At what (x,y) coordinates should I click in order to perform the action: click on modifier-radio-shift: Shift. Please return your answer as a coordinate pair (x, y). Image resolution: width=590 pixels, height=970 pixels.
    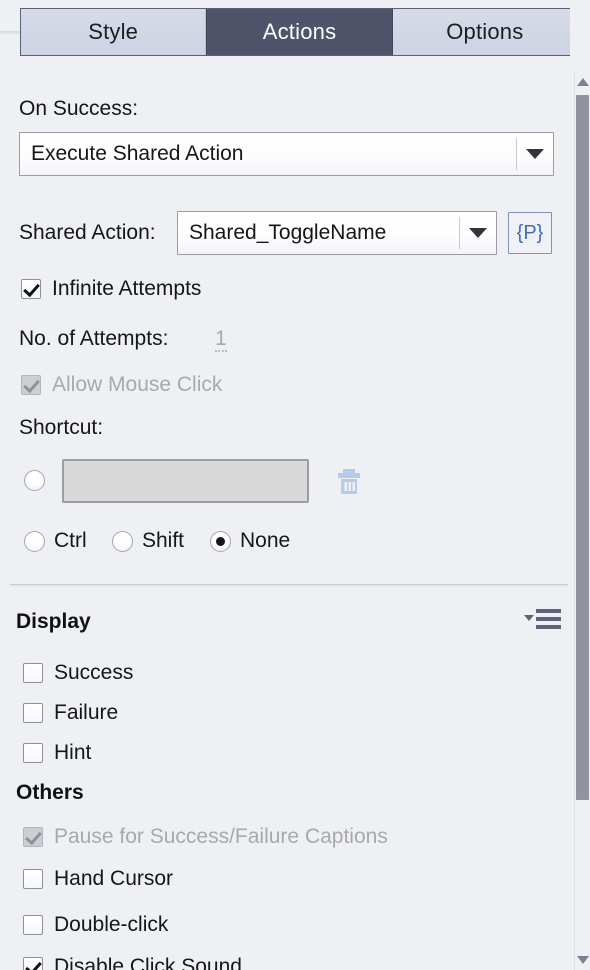
    Looking at the image, I should click on (148, 541).